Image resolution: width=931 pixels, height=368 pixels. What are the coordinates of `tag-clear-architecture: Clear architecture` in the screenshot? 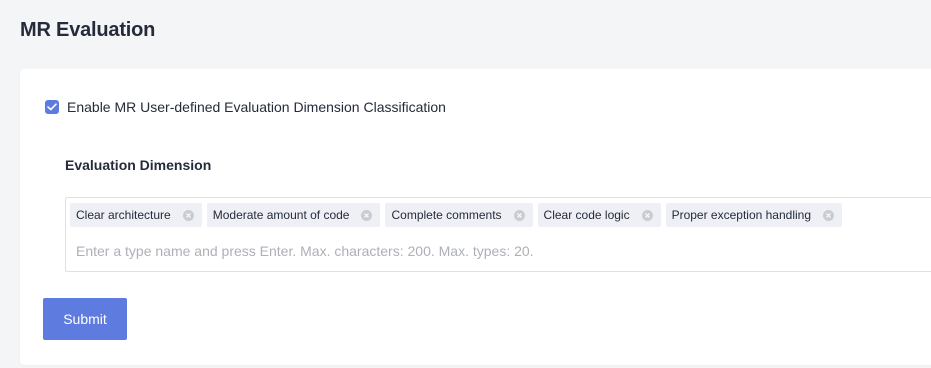 It's located at (136, 215).